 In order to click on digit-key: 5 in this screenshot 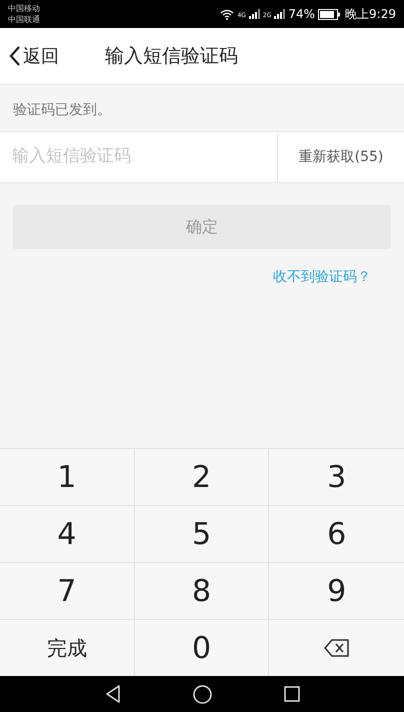, I will do `click(202, 533)`.